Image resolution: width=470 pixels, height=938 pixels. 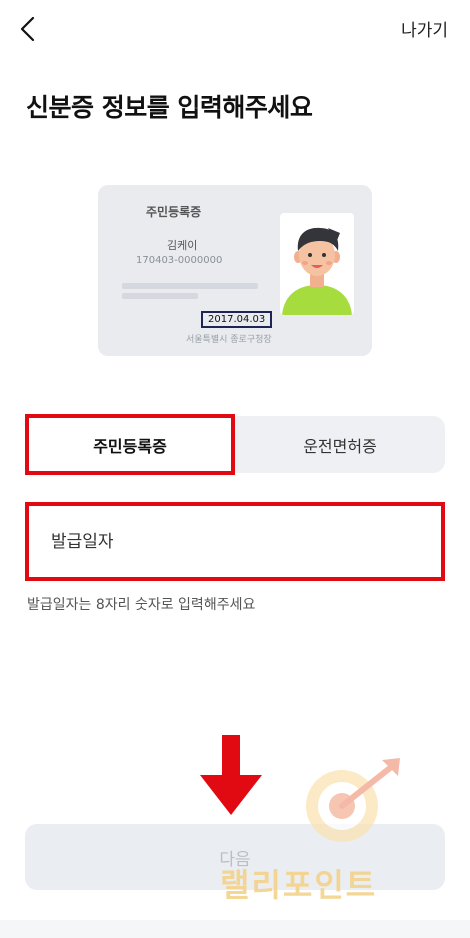 I want to click on target-icon, so click(x=353, y=800).